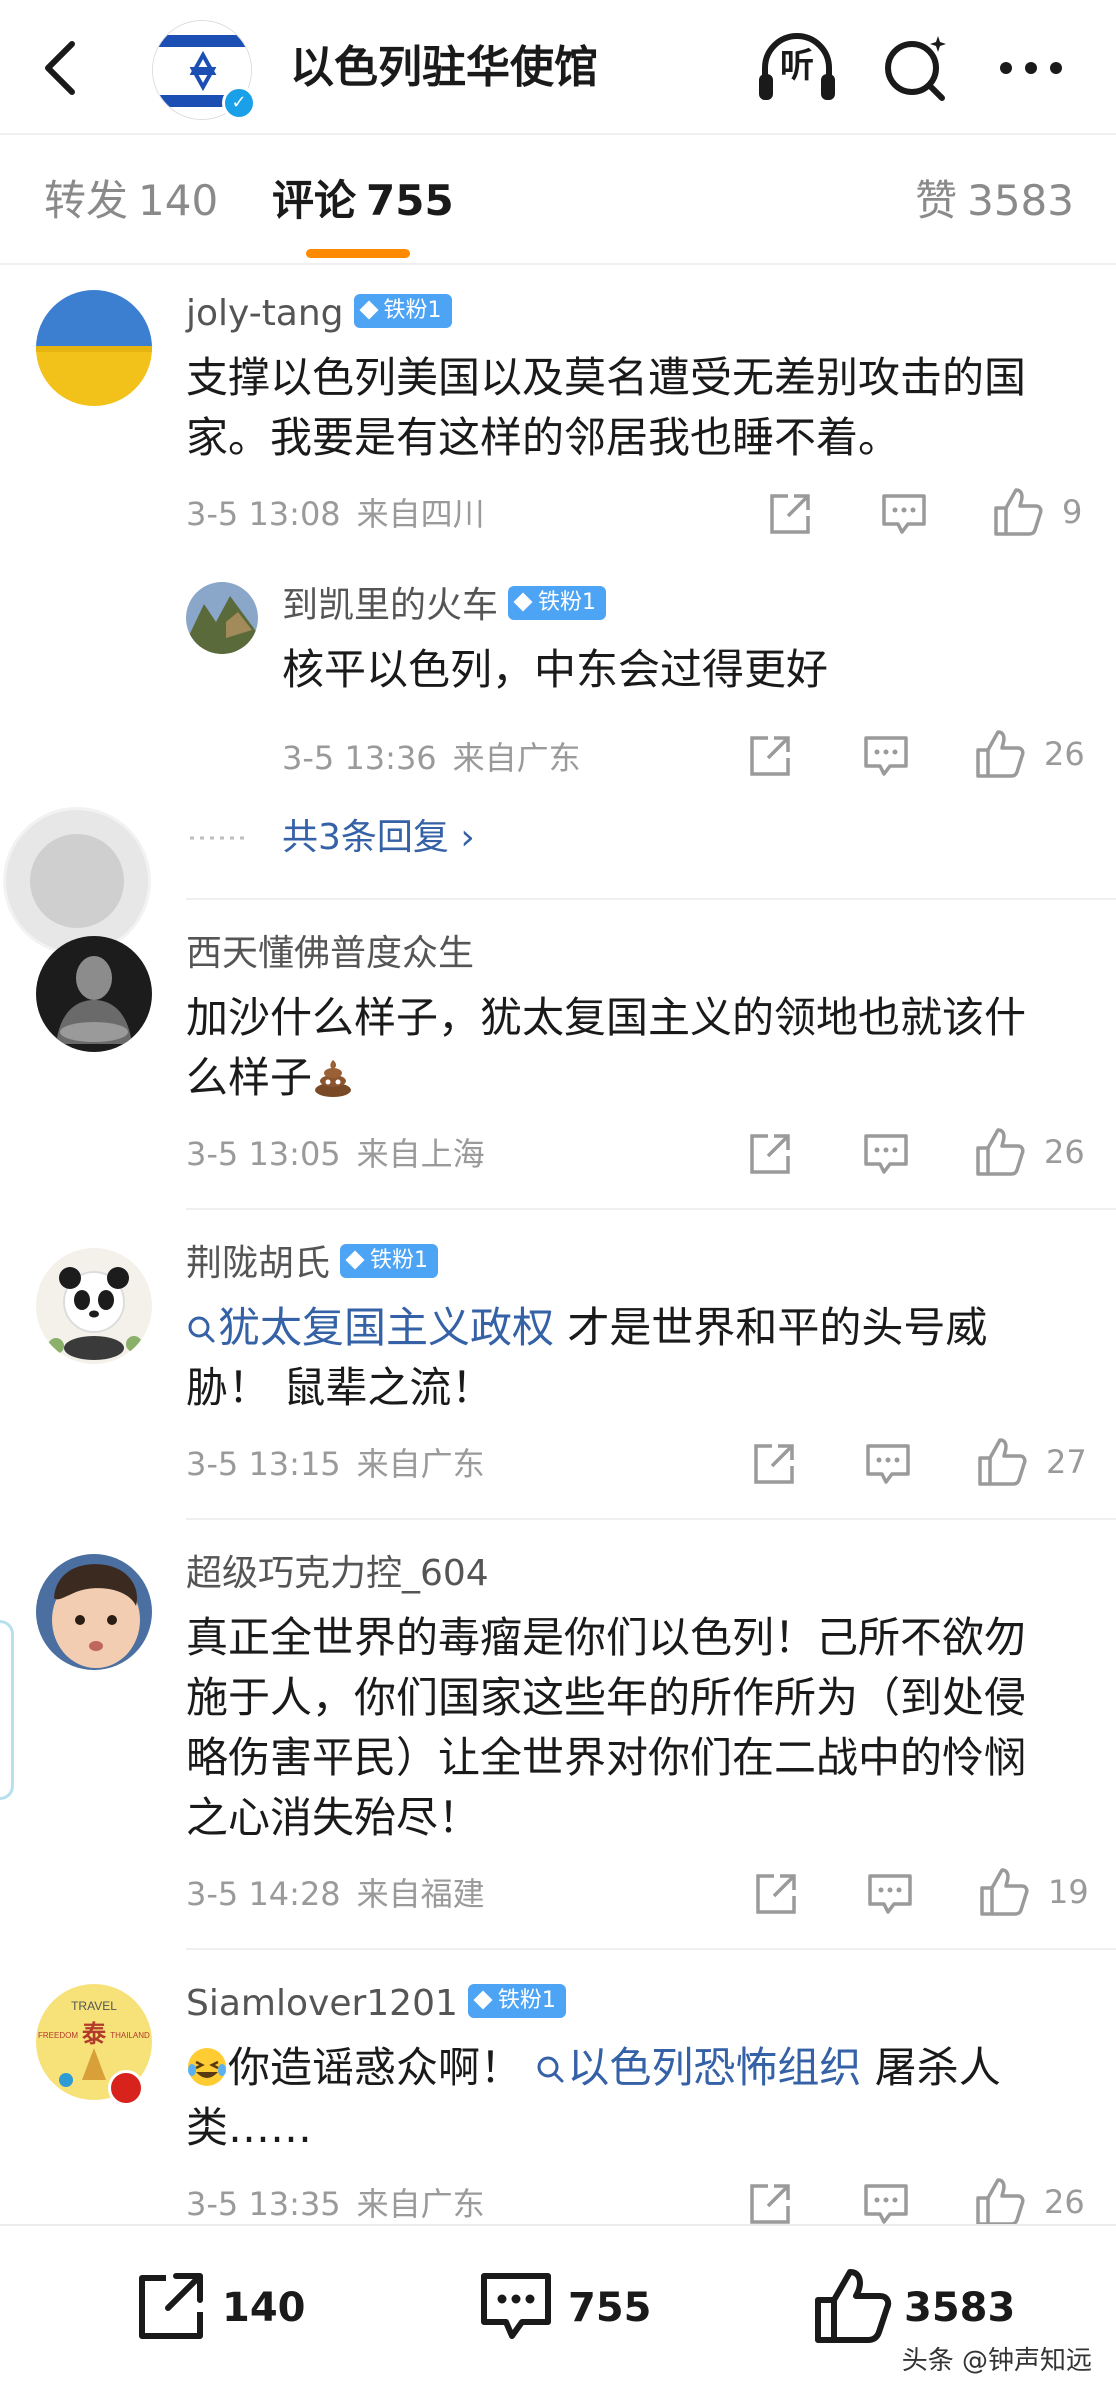 The image size is (1116, 2383). What do you see at coordinates (222, 618) in the screenshot?
I see `reply-avatar` at bounding box center [222, 618].